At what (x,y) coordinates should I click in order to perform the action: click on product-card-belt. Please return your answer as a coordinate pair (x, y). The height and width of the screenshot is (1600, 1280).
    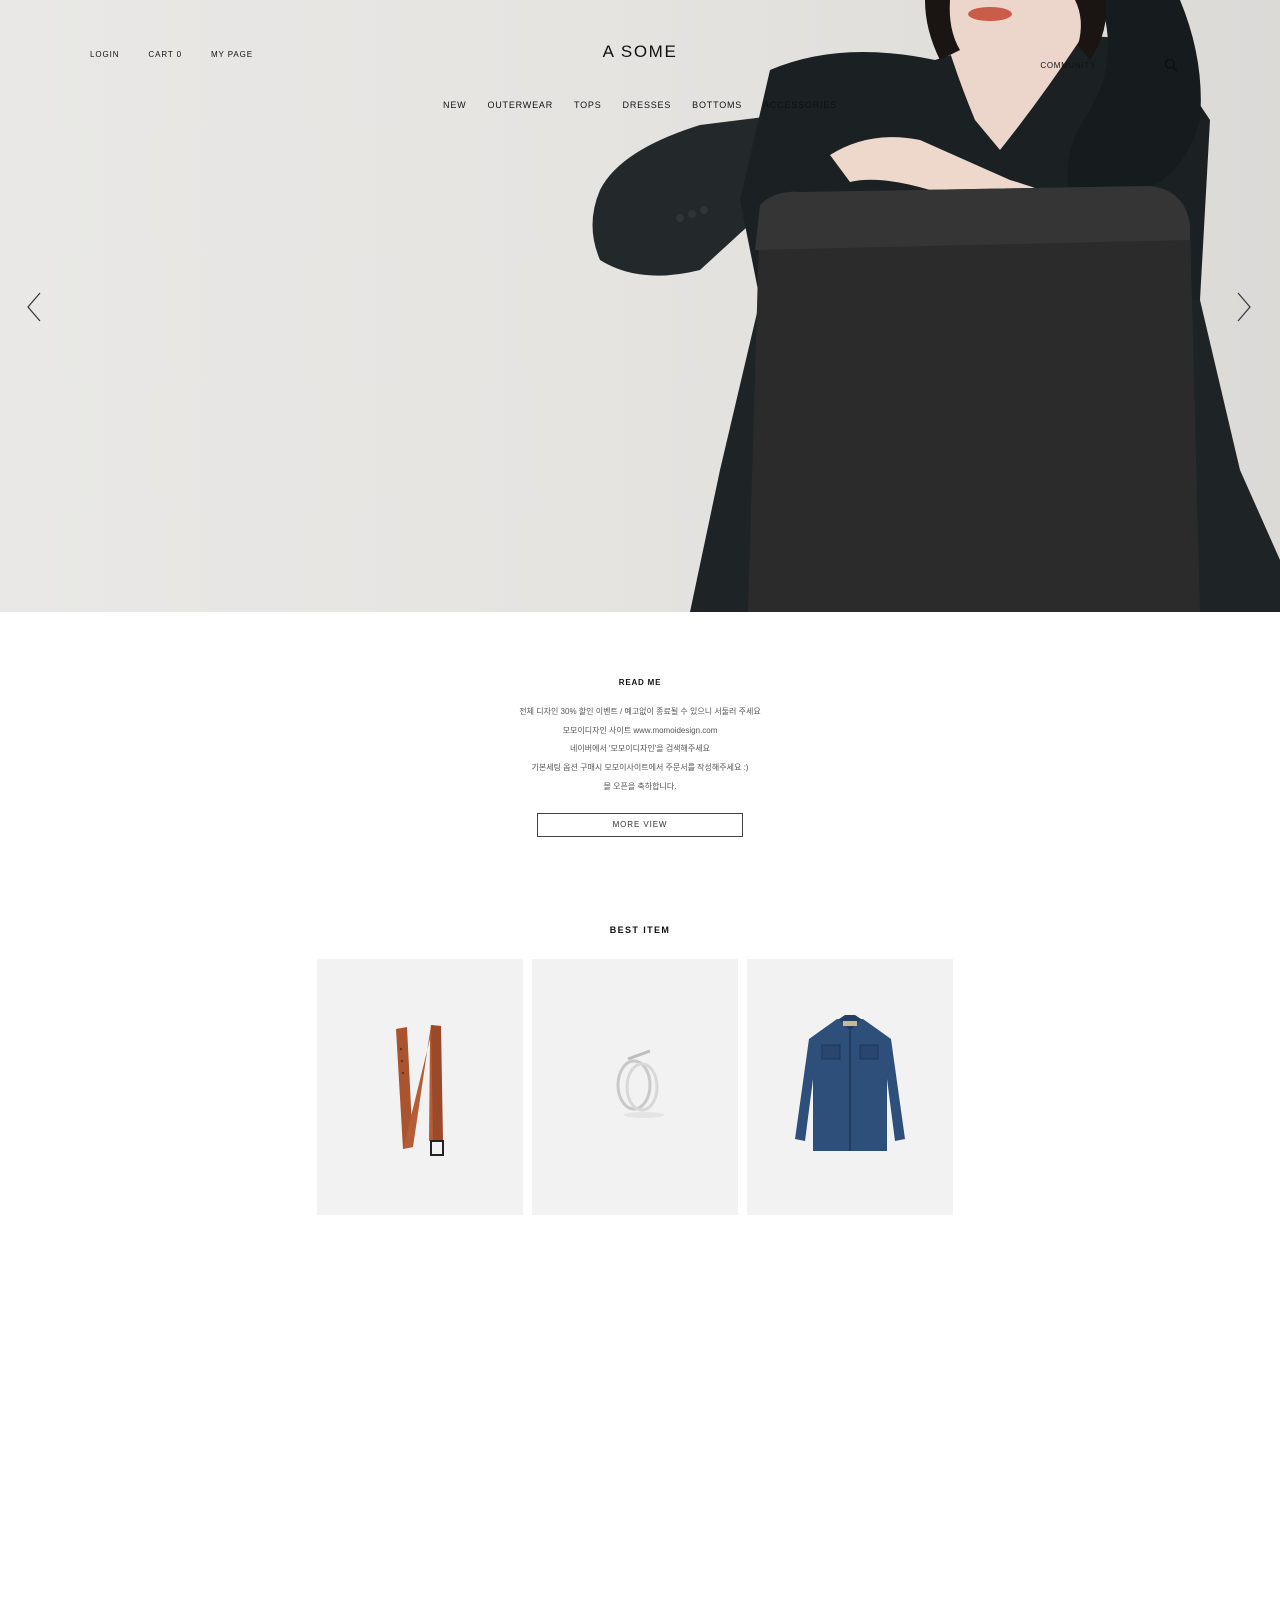
    Looking at the image, I should click on (420, 1087).